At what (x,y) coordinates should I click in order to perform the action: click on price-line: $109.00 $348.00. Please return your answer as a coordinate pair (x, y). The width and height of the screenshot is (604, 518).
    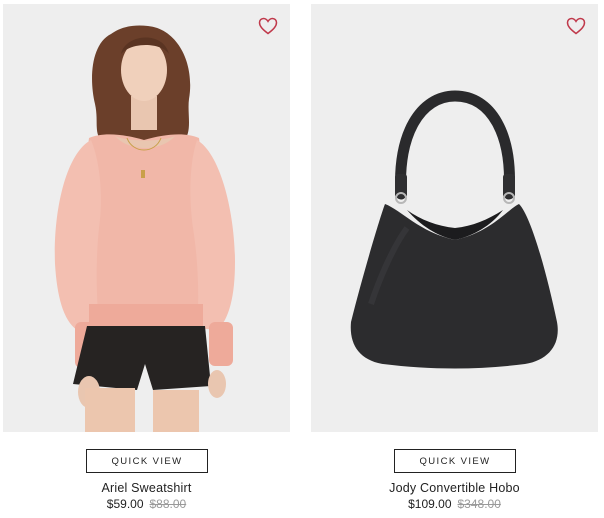
    Looking at the image, I should click on (454, 504).